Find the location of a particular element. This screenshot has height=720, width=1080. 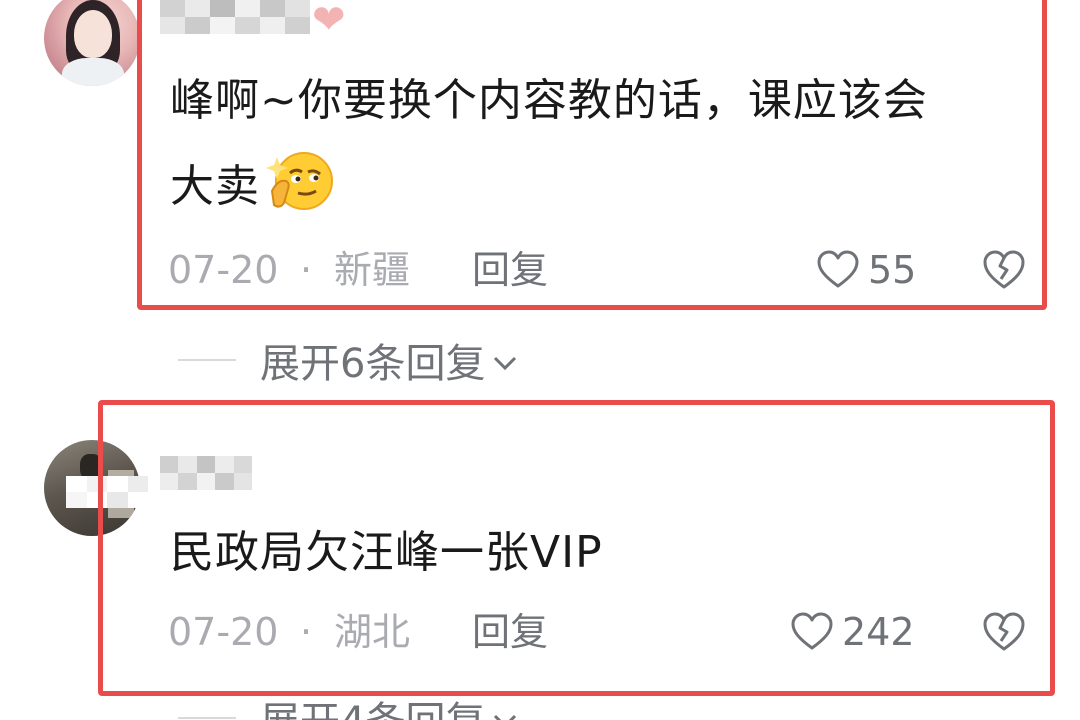

comment-text-line: 大卖 is located at coordinates (600, 187).